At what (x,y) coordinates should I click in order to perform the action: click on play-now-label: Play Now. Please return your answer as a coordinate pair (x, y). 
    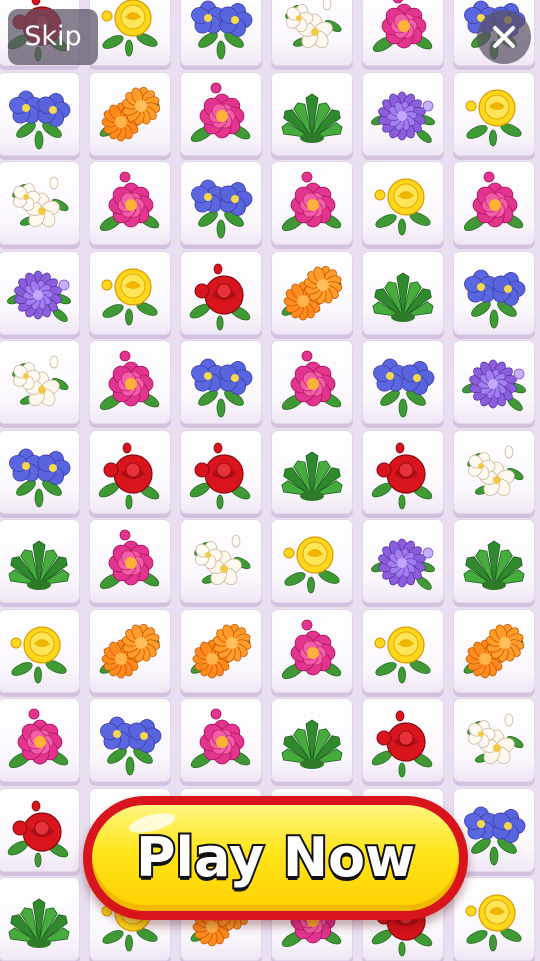
    Looking at the image, I should click on (275, 857).